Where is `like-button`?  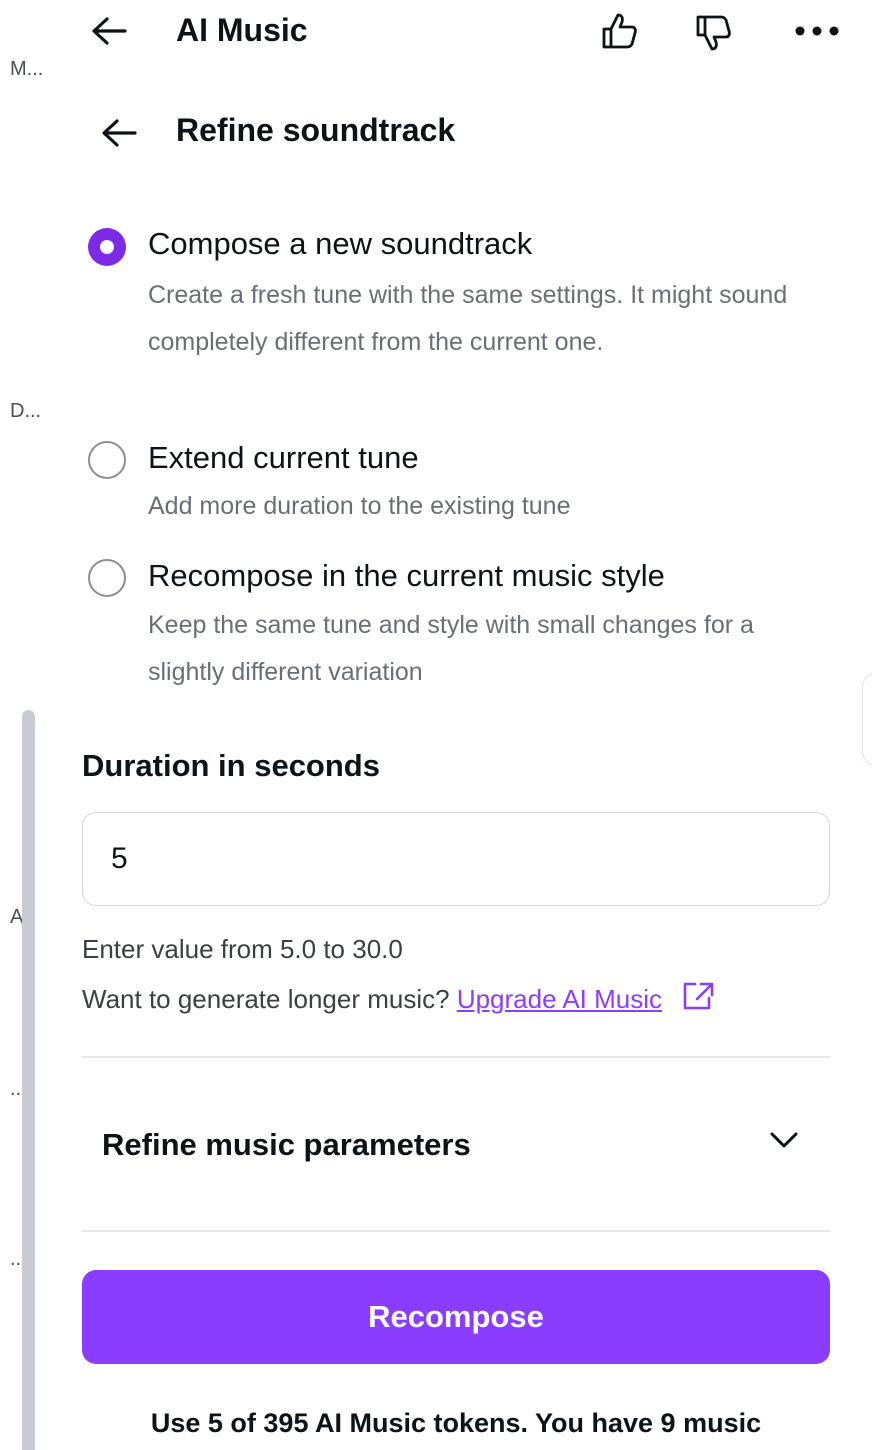
like-button is located at coordinates (619, 31).